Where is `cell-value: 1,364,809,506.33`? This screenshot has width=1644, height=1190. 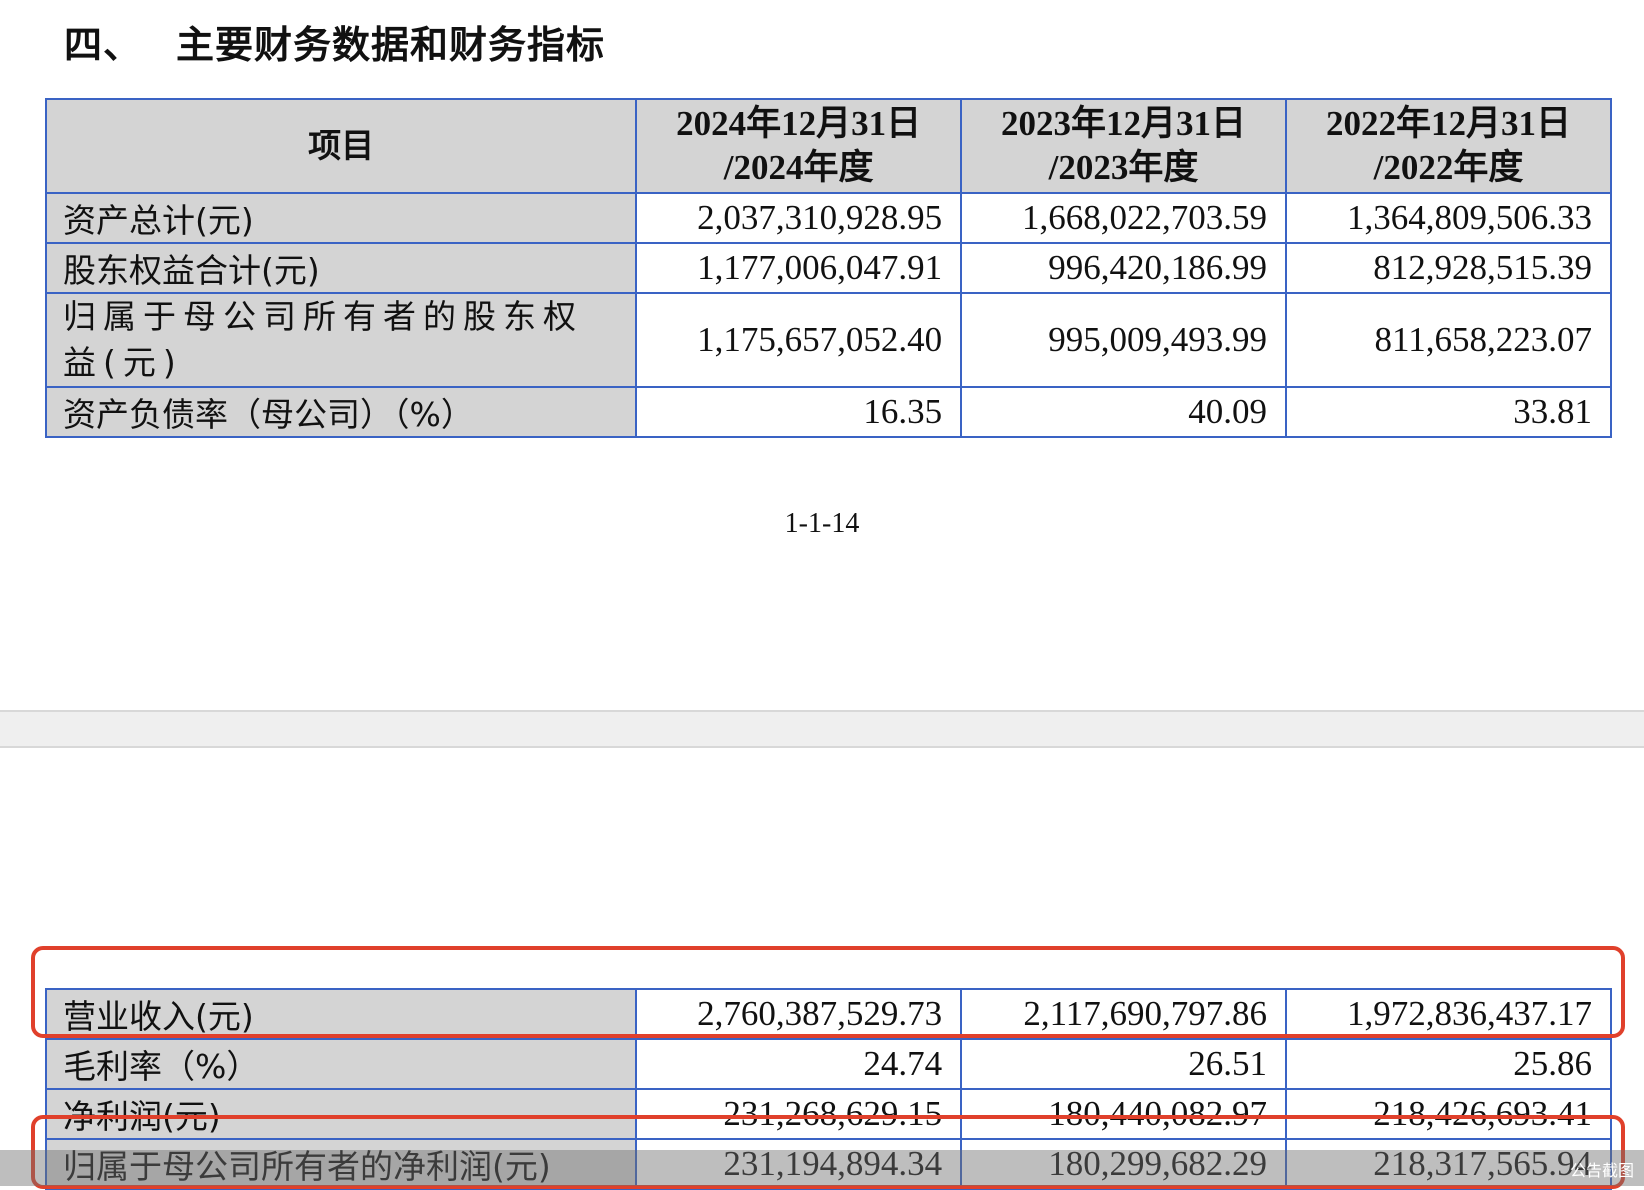 cell-value: 1,364,809,506.33 is located at coordinates (1448, 218).